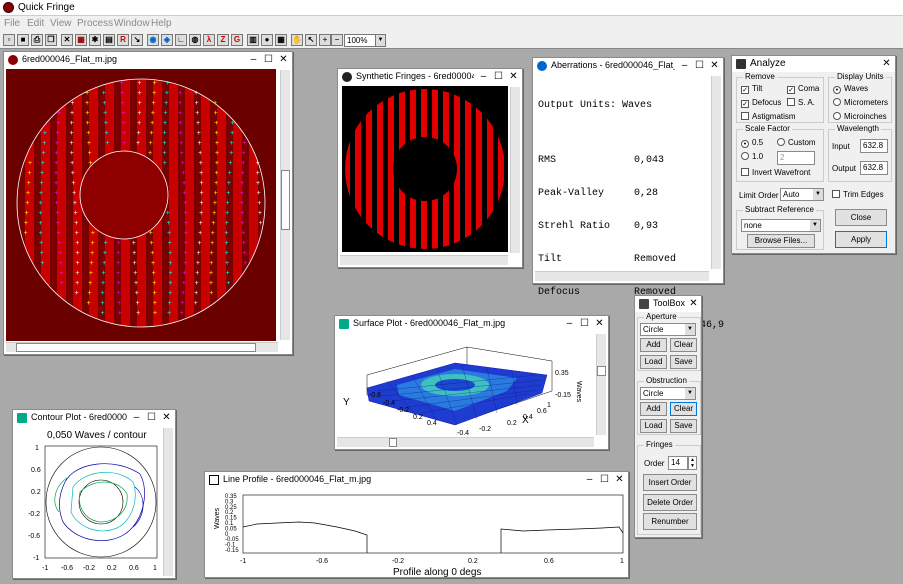 The height and width of the screenshot is (584, 903). I want to click on close-dialog-button: Close, so click(861, 217).